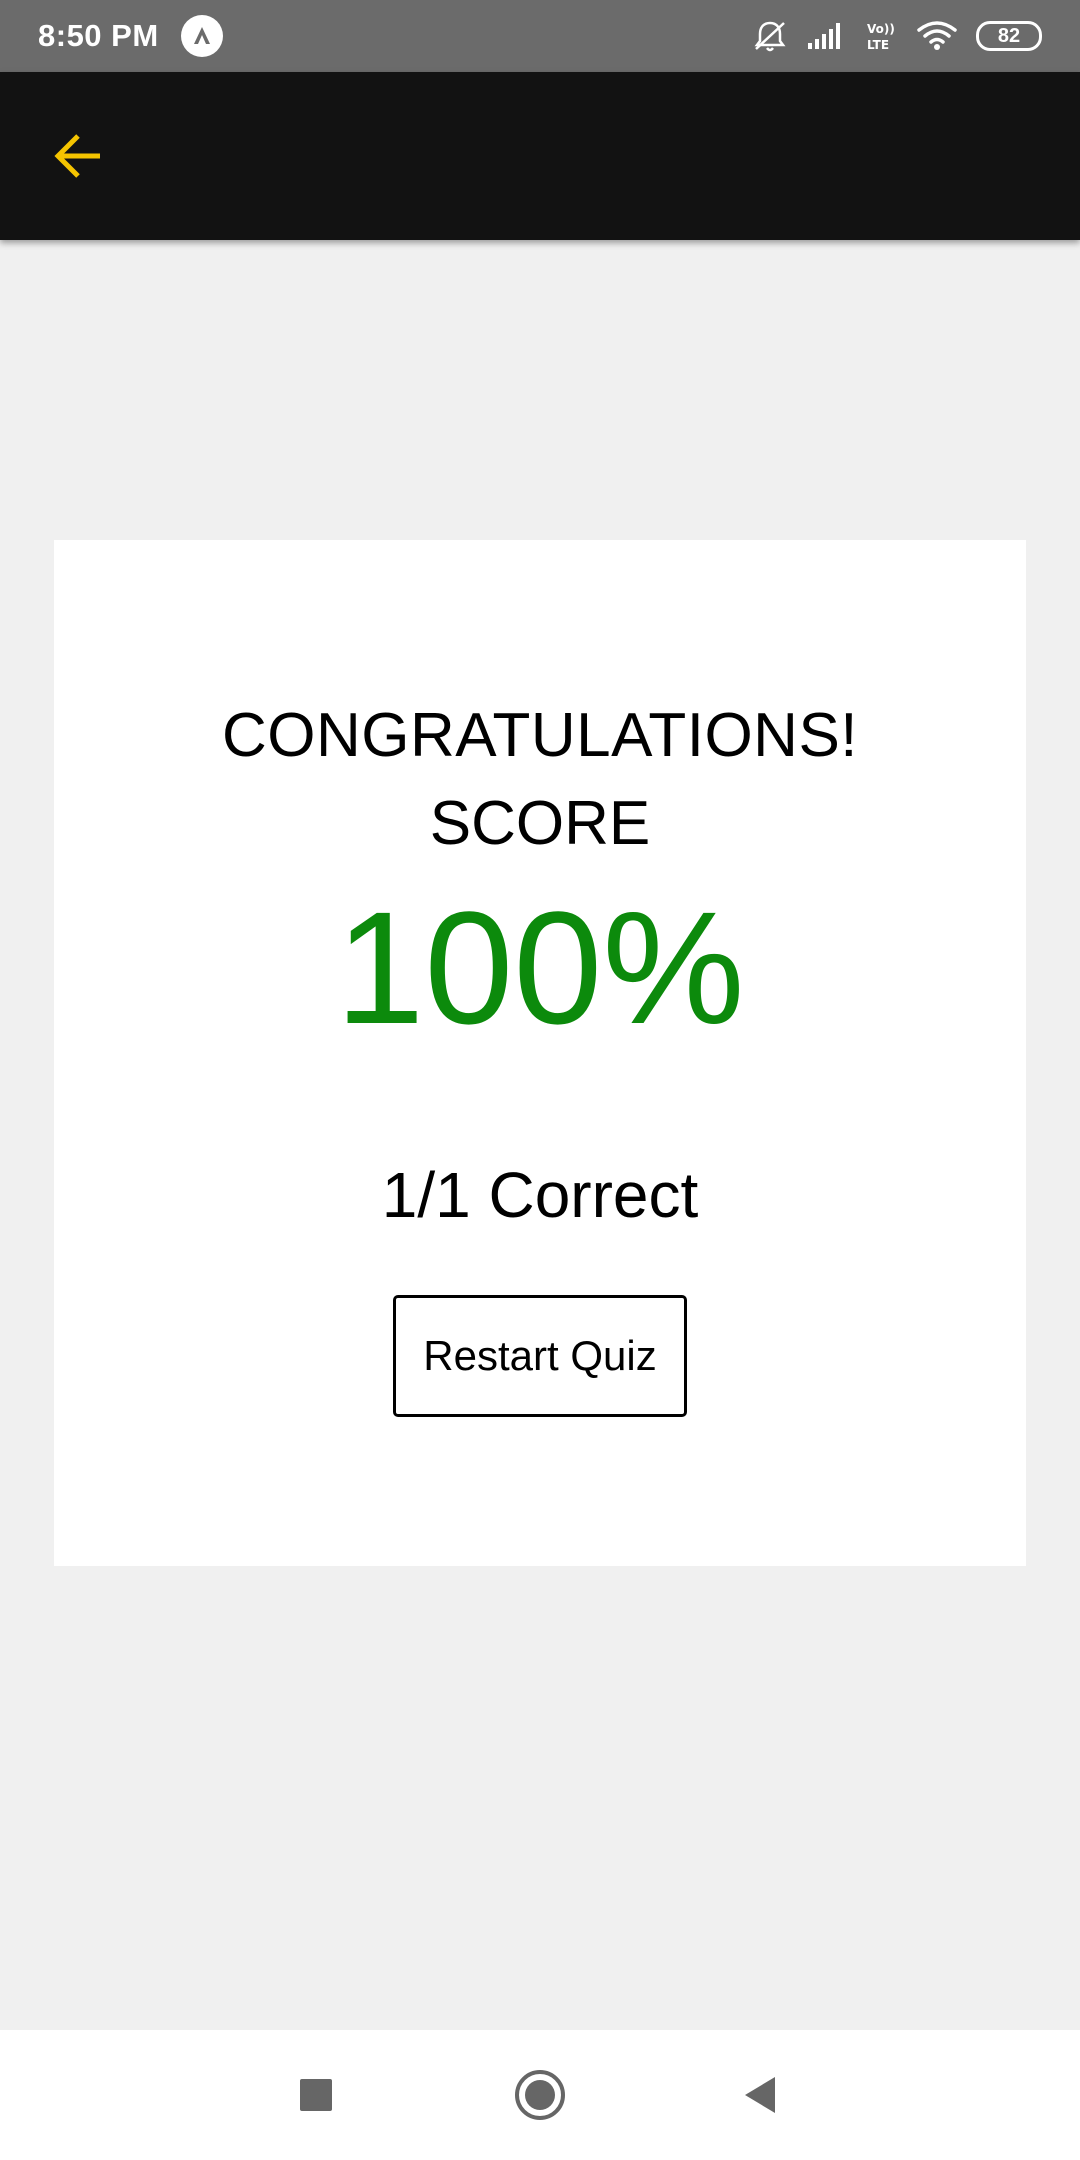  I want to click on score-label: SCORE, so click(540, 823).